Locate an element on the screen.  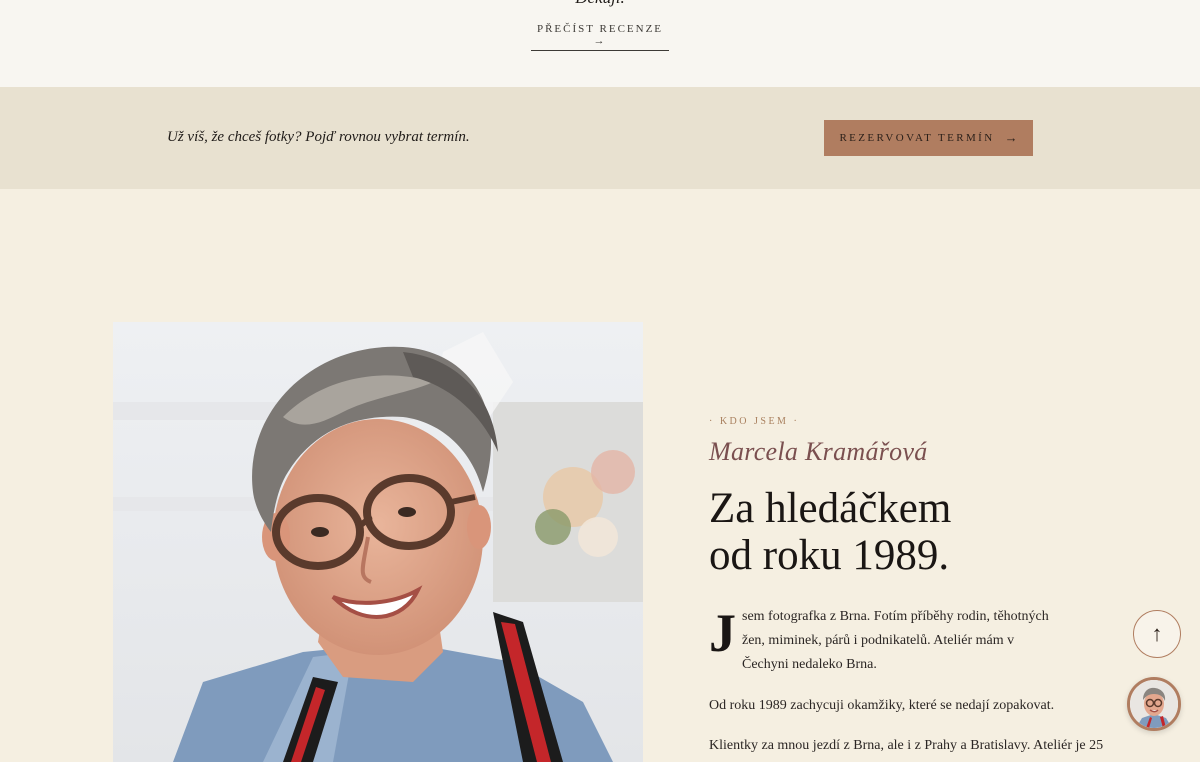
headline-line-1: Za hledáčkem is located at coordinates (830, 508).